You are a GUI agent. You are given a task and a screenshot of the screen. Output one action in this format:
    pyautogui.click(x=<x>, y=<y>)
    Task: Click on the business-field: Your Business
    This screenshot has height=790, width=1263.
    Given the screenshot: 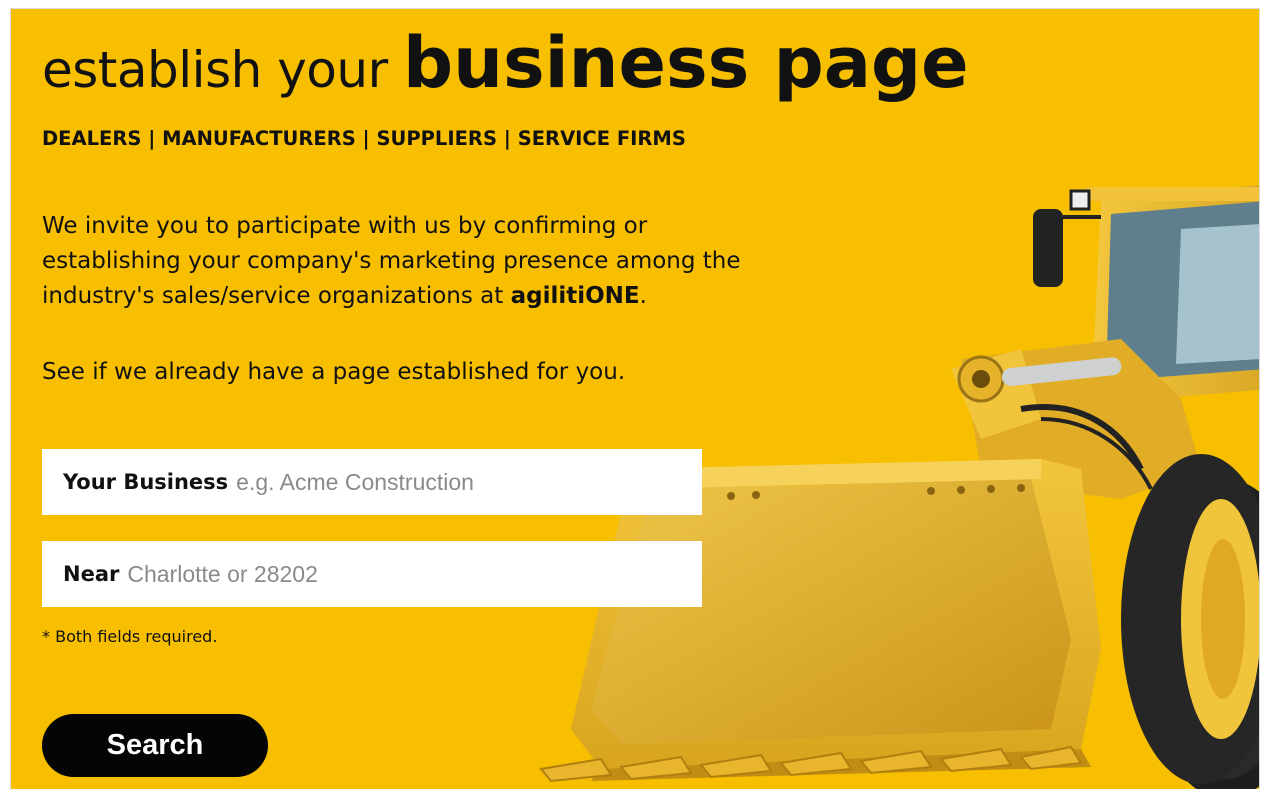 What is the action you would take?
    pyautogui.click(x=372, y=482)
    